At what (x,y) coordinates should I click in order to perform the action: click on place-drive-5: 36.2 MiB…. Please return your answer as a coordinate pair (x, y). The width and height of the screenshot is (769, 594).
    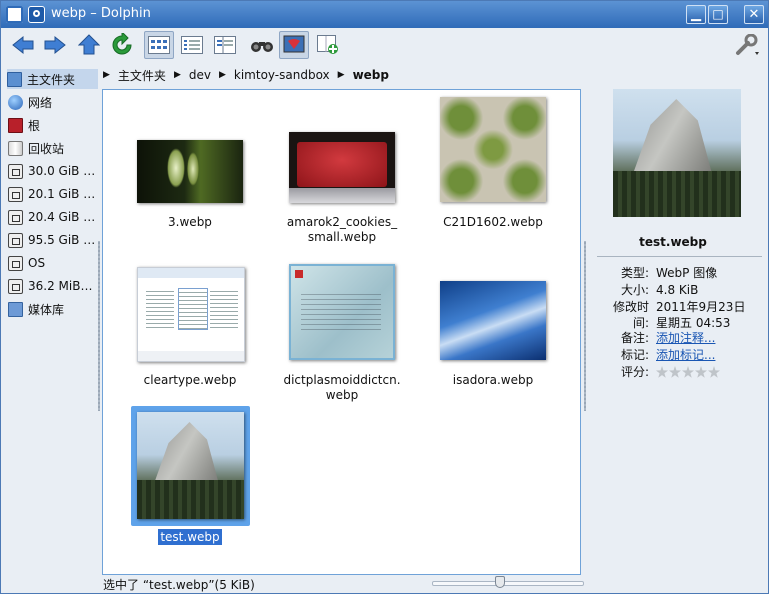
    Looking at the image, I should click on (53, 286).